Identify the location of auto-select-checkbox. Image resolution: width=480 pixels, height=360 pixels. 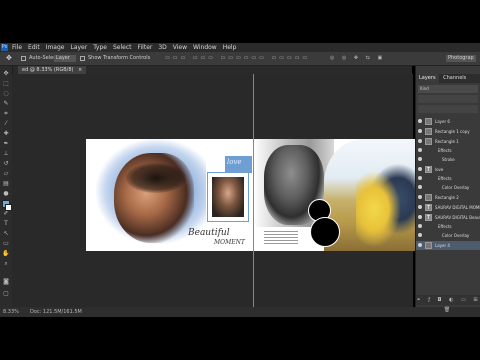
(23, 58).